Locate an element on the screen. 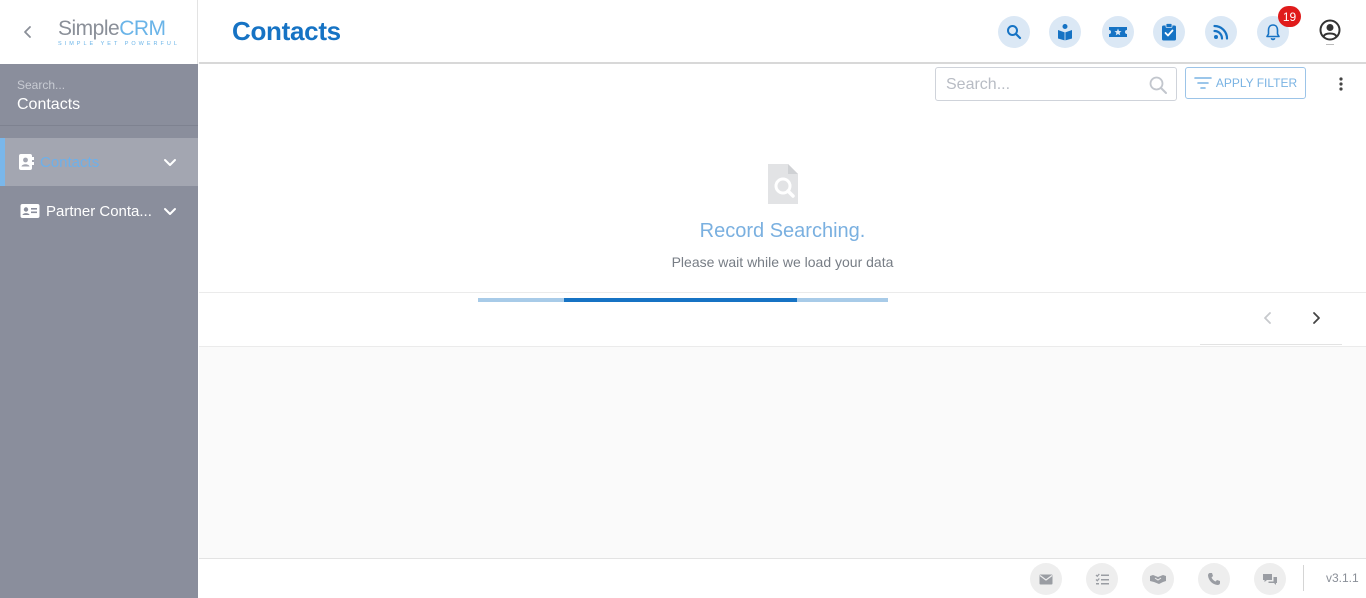  activity-feed-button is located at coordinates (1221, 32).